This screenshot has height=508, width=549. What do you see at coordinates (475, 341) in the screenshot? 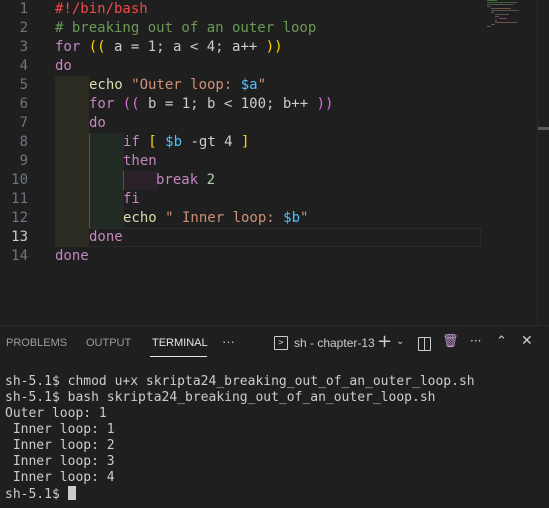
I see `more-icon: ···` at bounding box center [475, 341].